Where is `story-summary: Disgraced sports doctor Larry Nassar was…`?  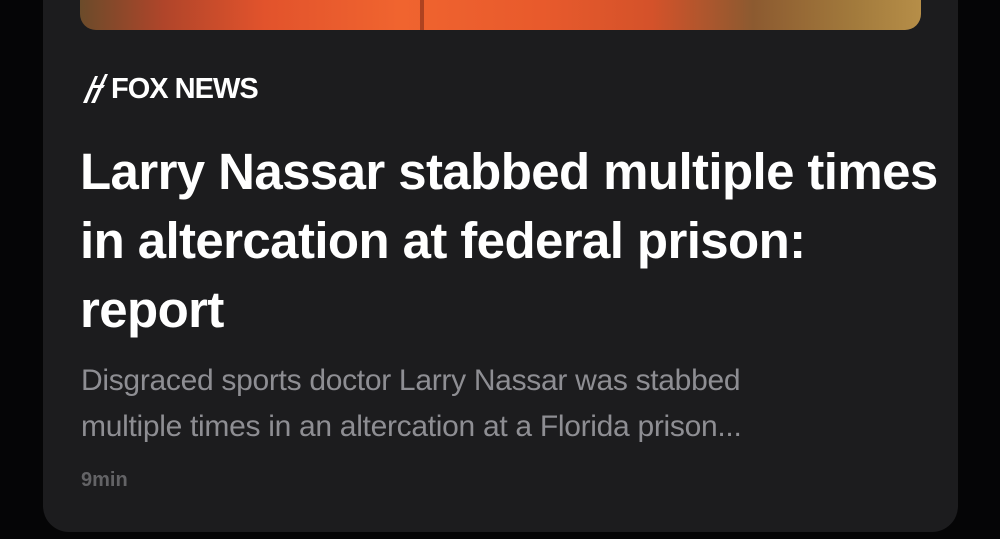 story-summary: Disgraced sports doctor Larry Nassar was… is located at coordinates (411, 403).